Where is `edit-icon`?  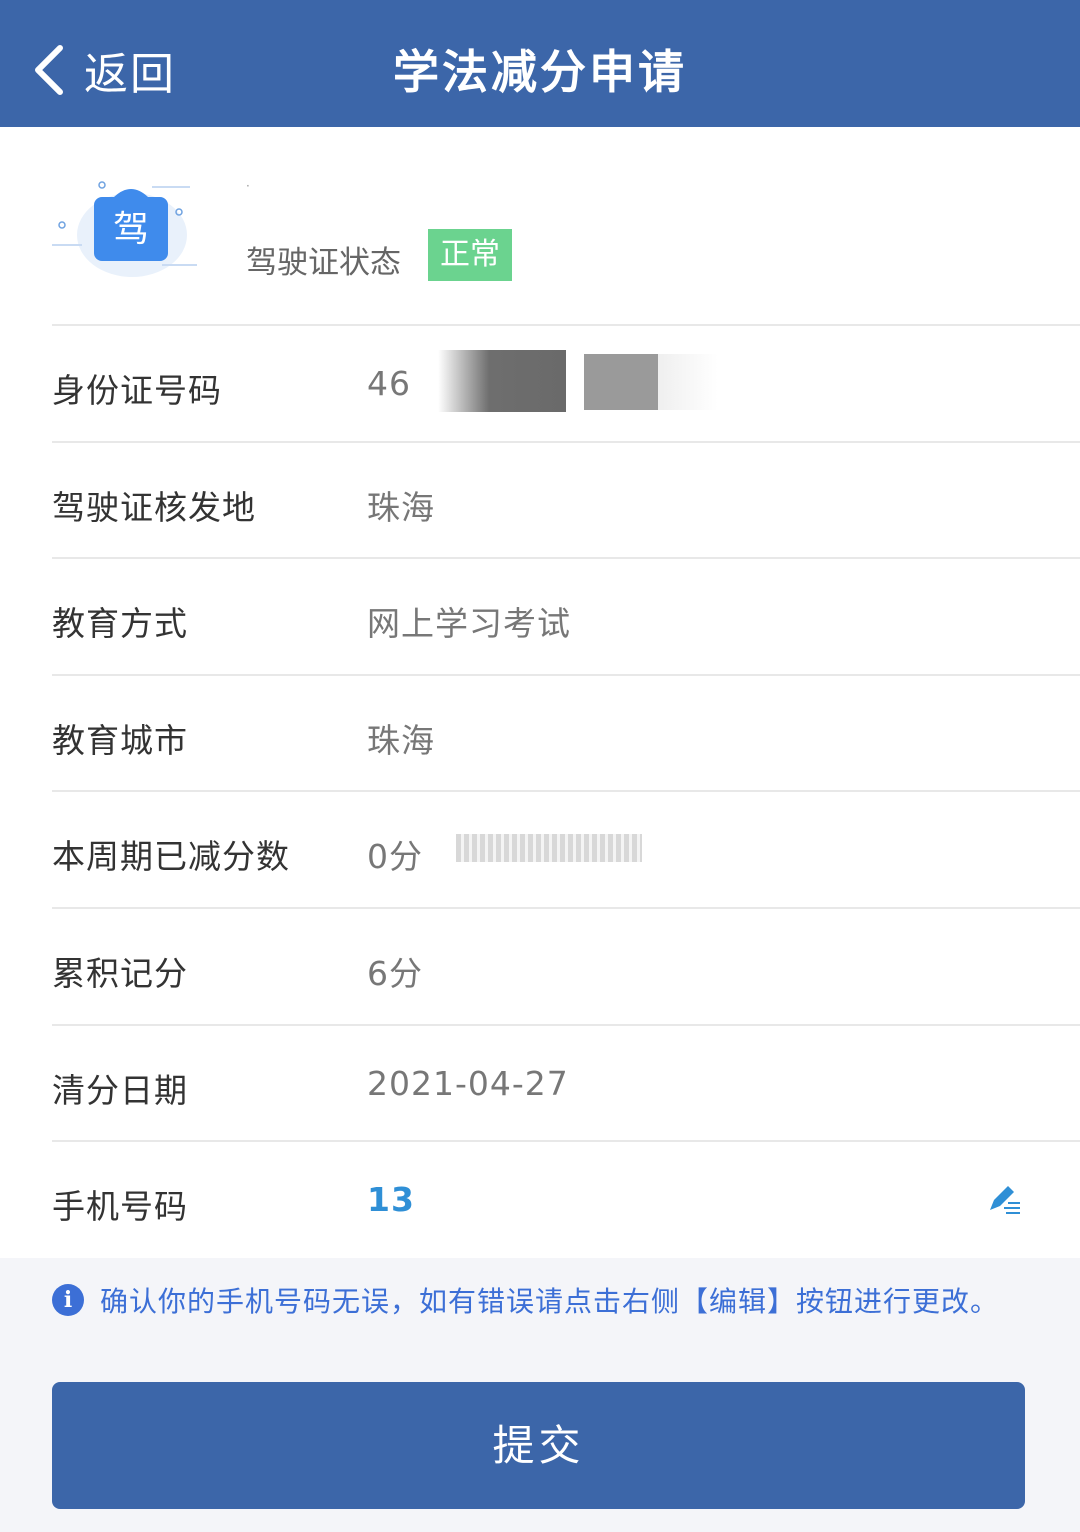
edit-icon is located at coordinates (1004, 1198).